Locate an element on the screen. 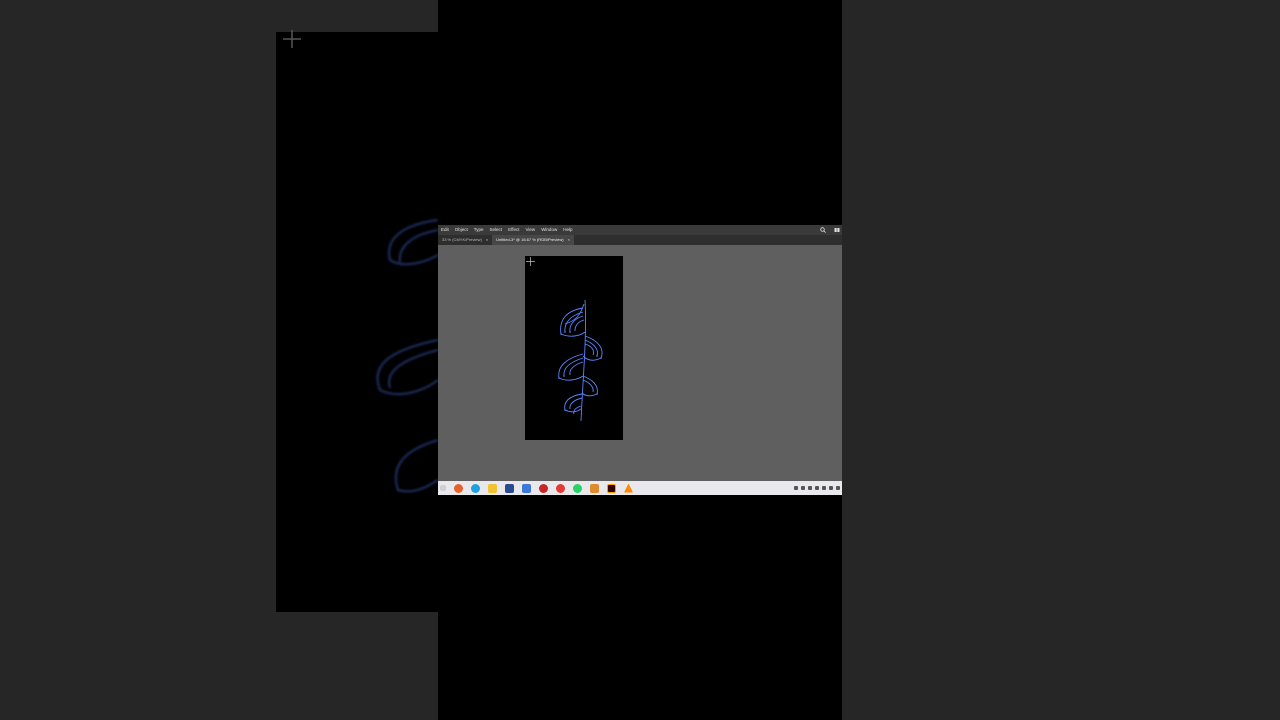 The image size is (1280, 720). menu-window: Window is located at coordinates (549, 230).